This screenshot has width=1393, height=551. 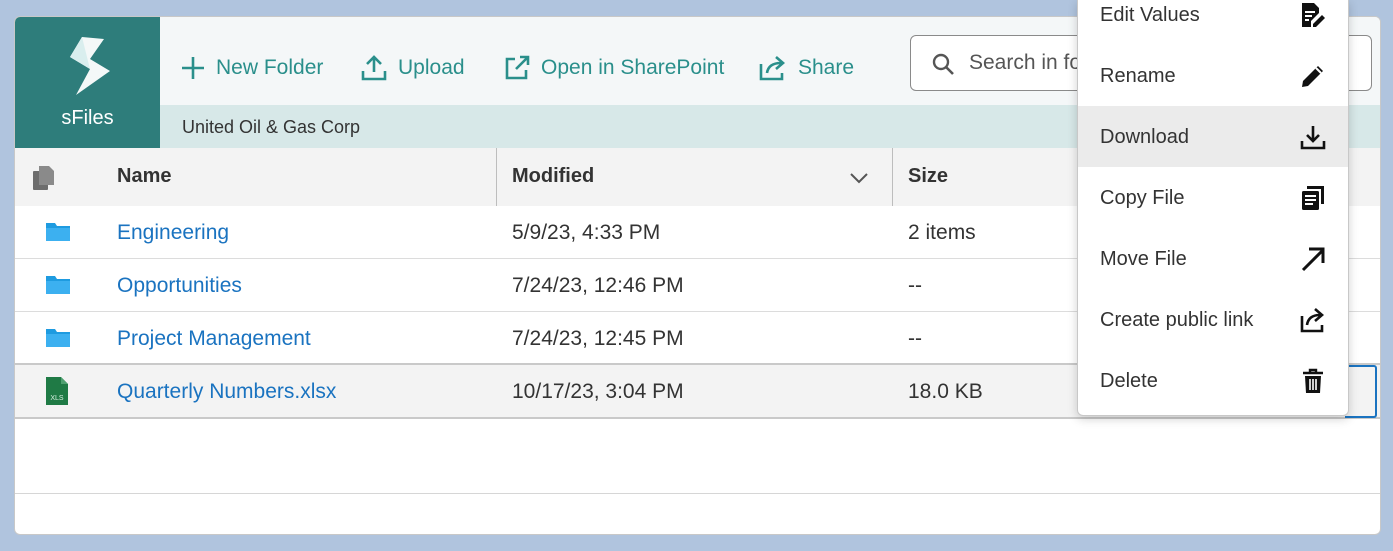 What do you see at coordinates (226, 392) in the screenshot?
I see `file-name-link: Quarterly Numbers.xlsx` at bounding box center [226, 392].